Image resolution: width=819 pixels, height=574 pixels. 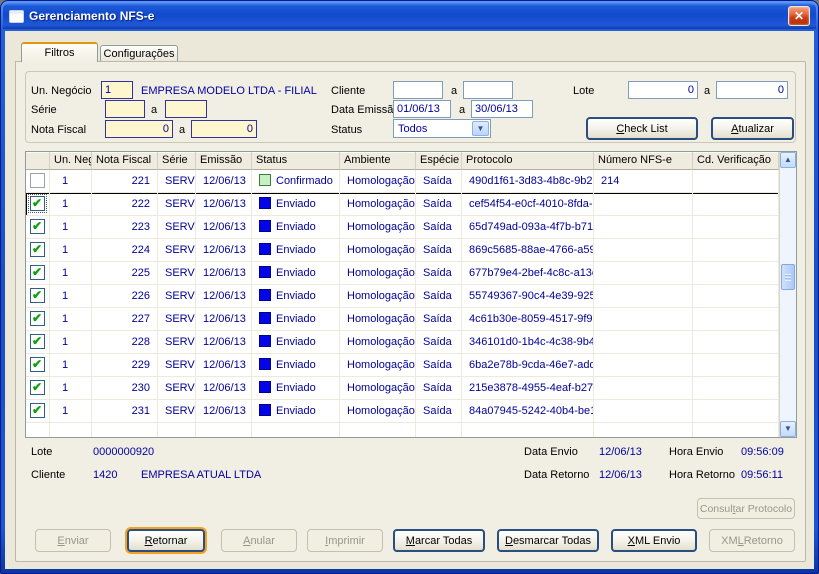 What do you see at coordinates (413, 128) in the screenshot?
I see `status-select-value: Todos` at bounding box center [413, 128].